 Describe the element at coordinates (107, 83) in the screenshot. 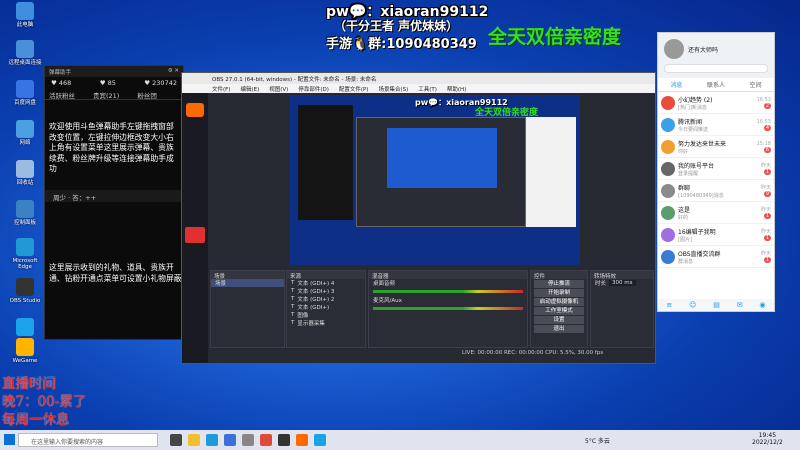

I see `stat-fans: ♥ 85` at that location.